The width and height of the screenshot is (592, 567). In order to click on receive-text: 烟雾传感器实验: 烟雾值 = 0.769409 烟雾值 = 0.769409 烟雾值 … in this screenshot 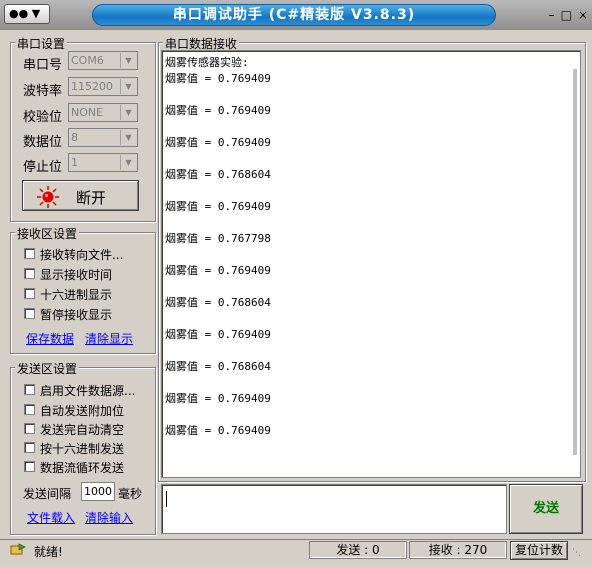, I will do `click(218, 247)`.